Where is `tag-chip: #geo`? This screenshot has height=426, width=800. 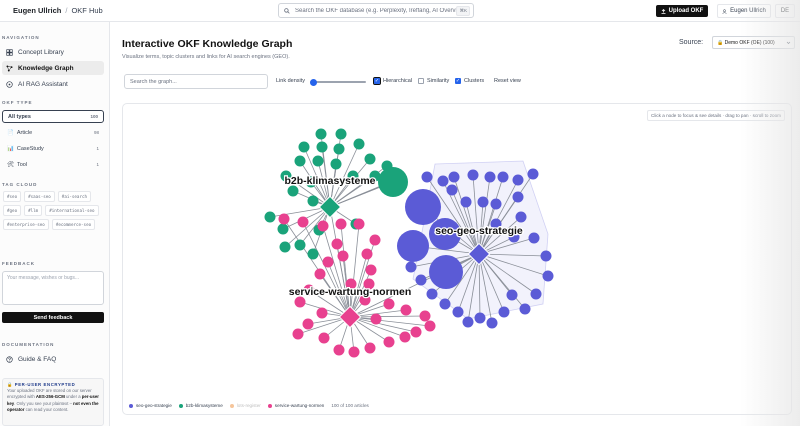 tag-chip: #geo is located at coordinates (12, 210).